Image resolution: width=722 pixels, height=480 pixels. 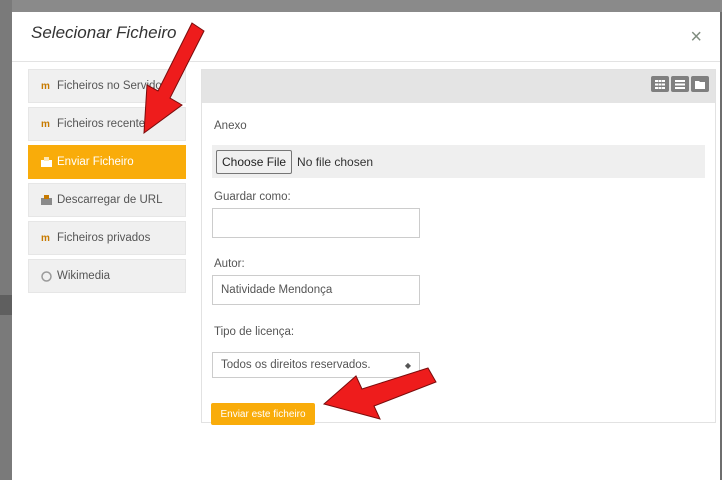 I want to click on dialog-title: Selecionar Ficheiro, so click(x=104, y=32).